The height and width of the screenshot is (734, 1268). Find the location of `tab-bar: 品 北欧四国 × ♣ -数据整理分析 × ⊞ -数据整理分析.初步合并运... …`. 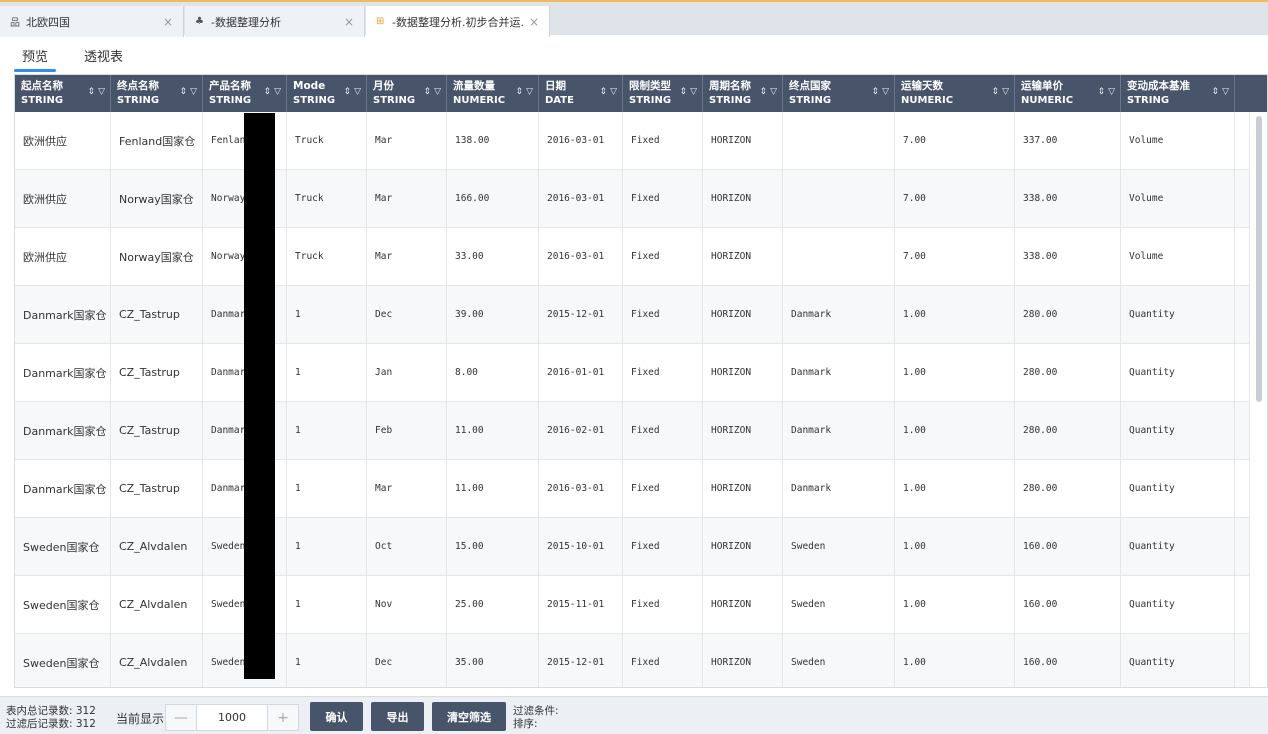

tab-bar: 品 北欧四国 × ♣ -数据整理分析 × ⊞ -数据整理分析.初步合并运... … is located at coordinates (634, 18).